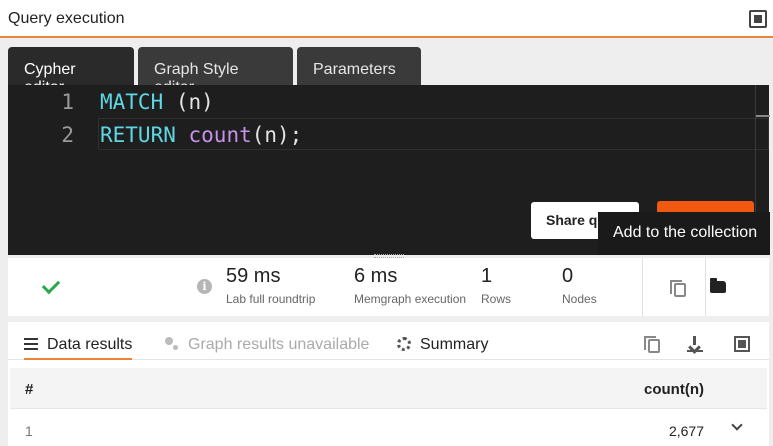 The height and width of the screenshot is (446, 773). I want to click on info-icon: i, so click(204, 286).